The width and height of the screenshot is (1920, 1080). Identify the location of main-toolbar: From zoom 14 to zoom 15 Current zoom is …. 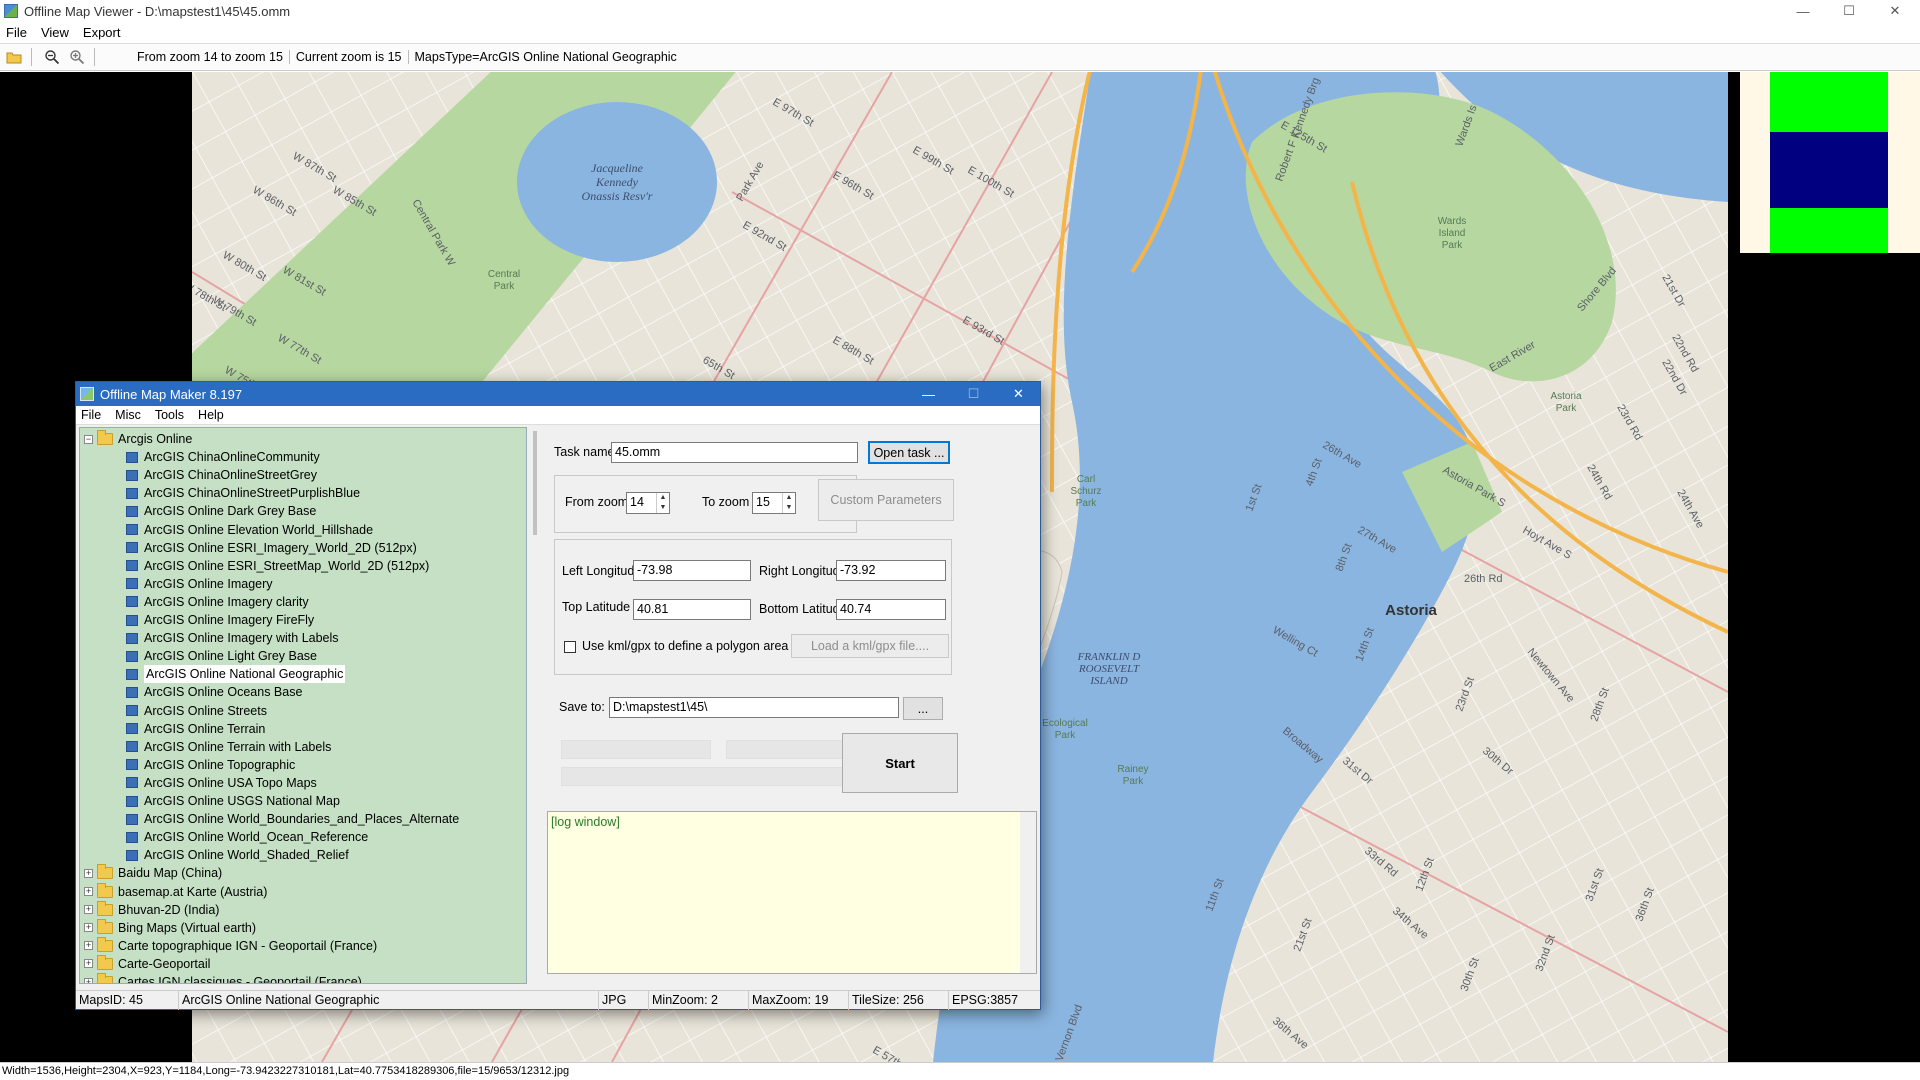
(960, 57).